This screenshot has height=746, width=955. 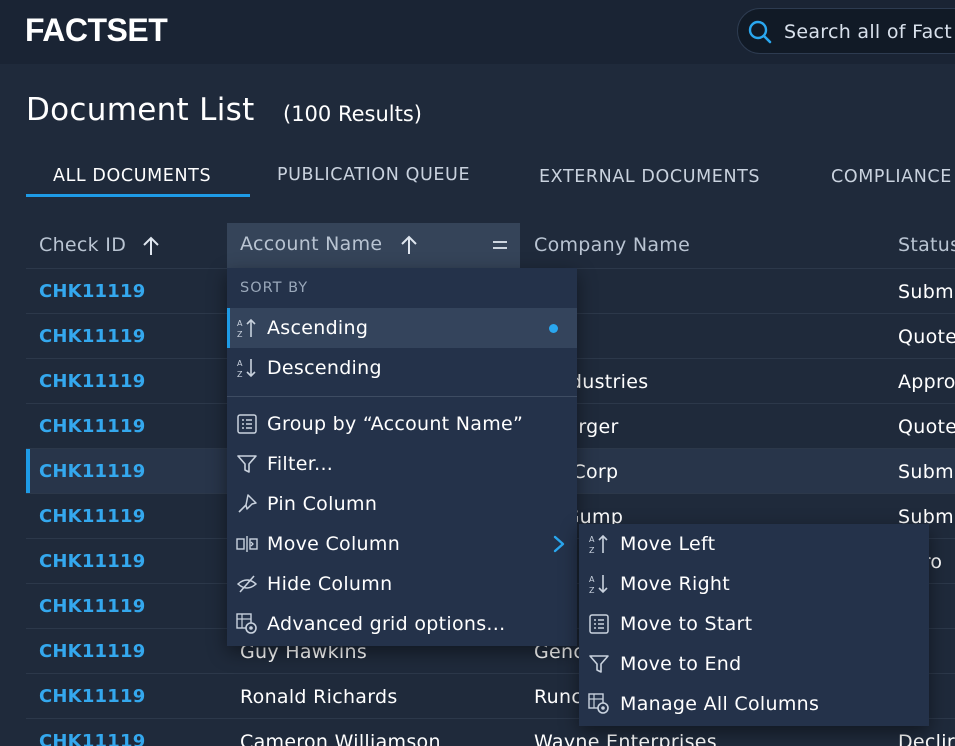 I want to click on status-cell: Declir, so click(x=926, y=738).